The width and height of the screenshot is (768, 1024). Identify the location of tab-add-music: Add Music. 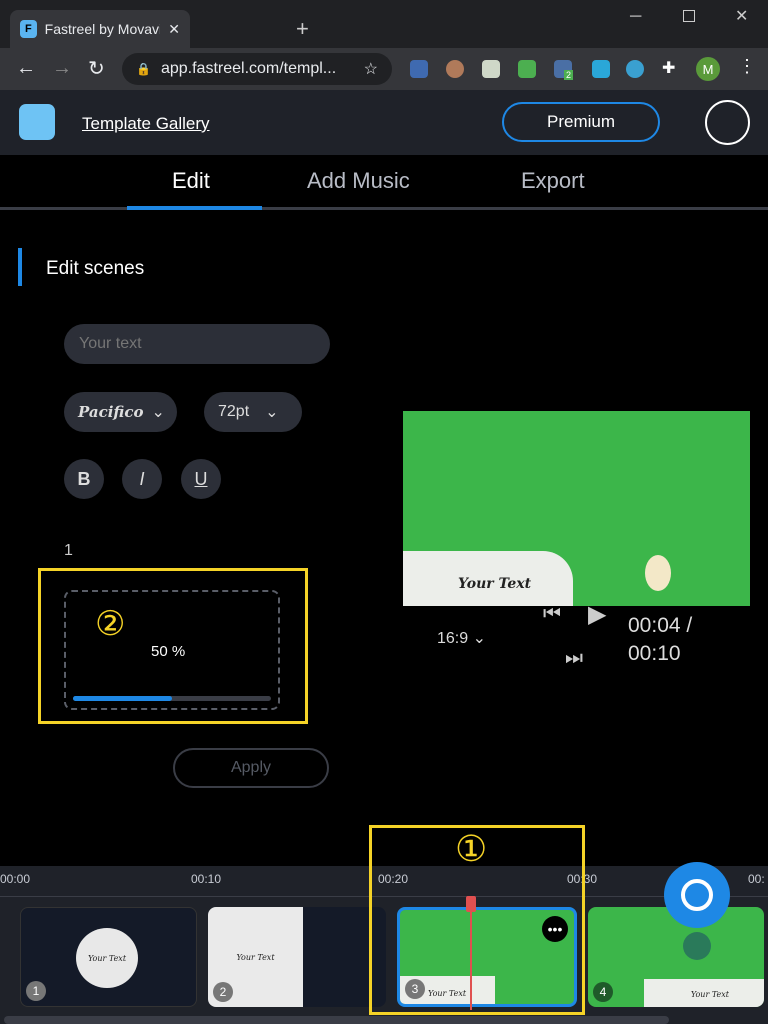
(358, 181).